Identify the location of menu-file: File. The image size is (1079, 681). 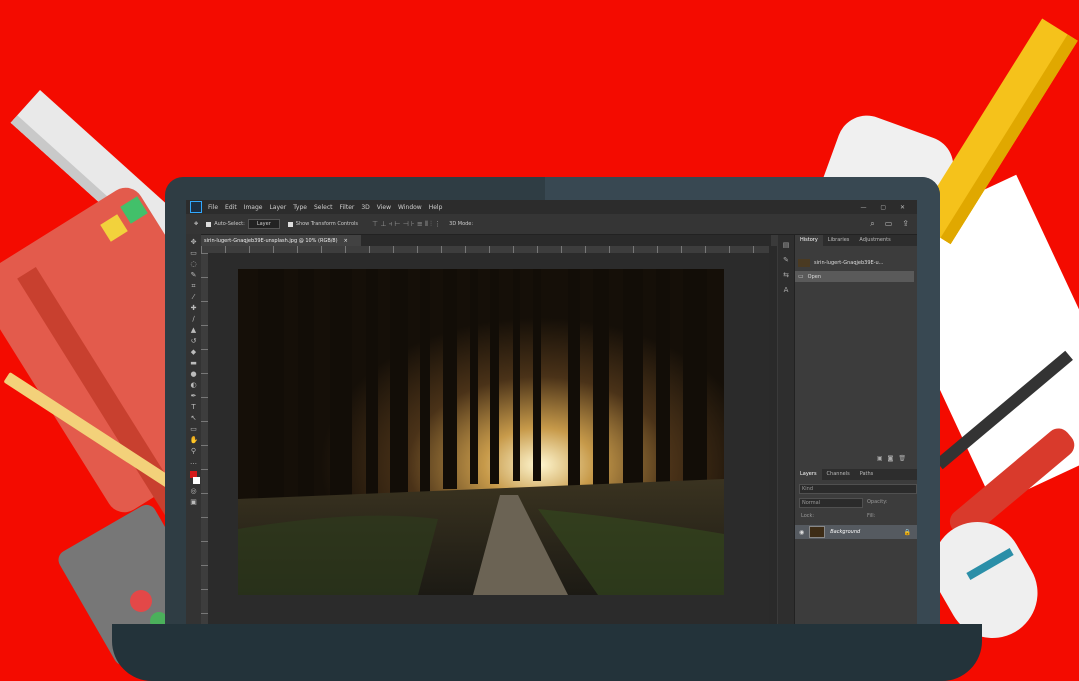
(213, 207).